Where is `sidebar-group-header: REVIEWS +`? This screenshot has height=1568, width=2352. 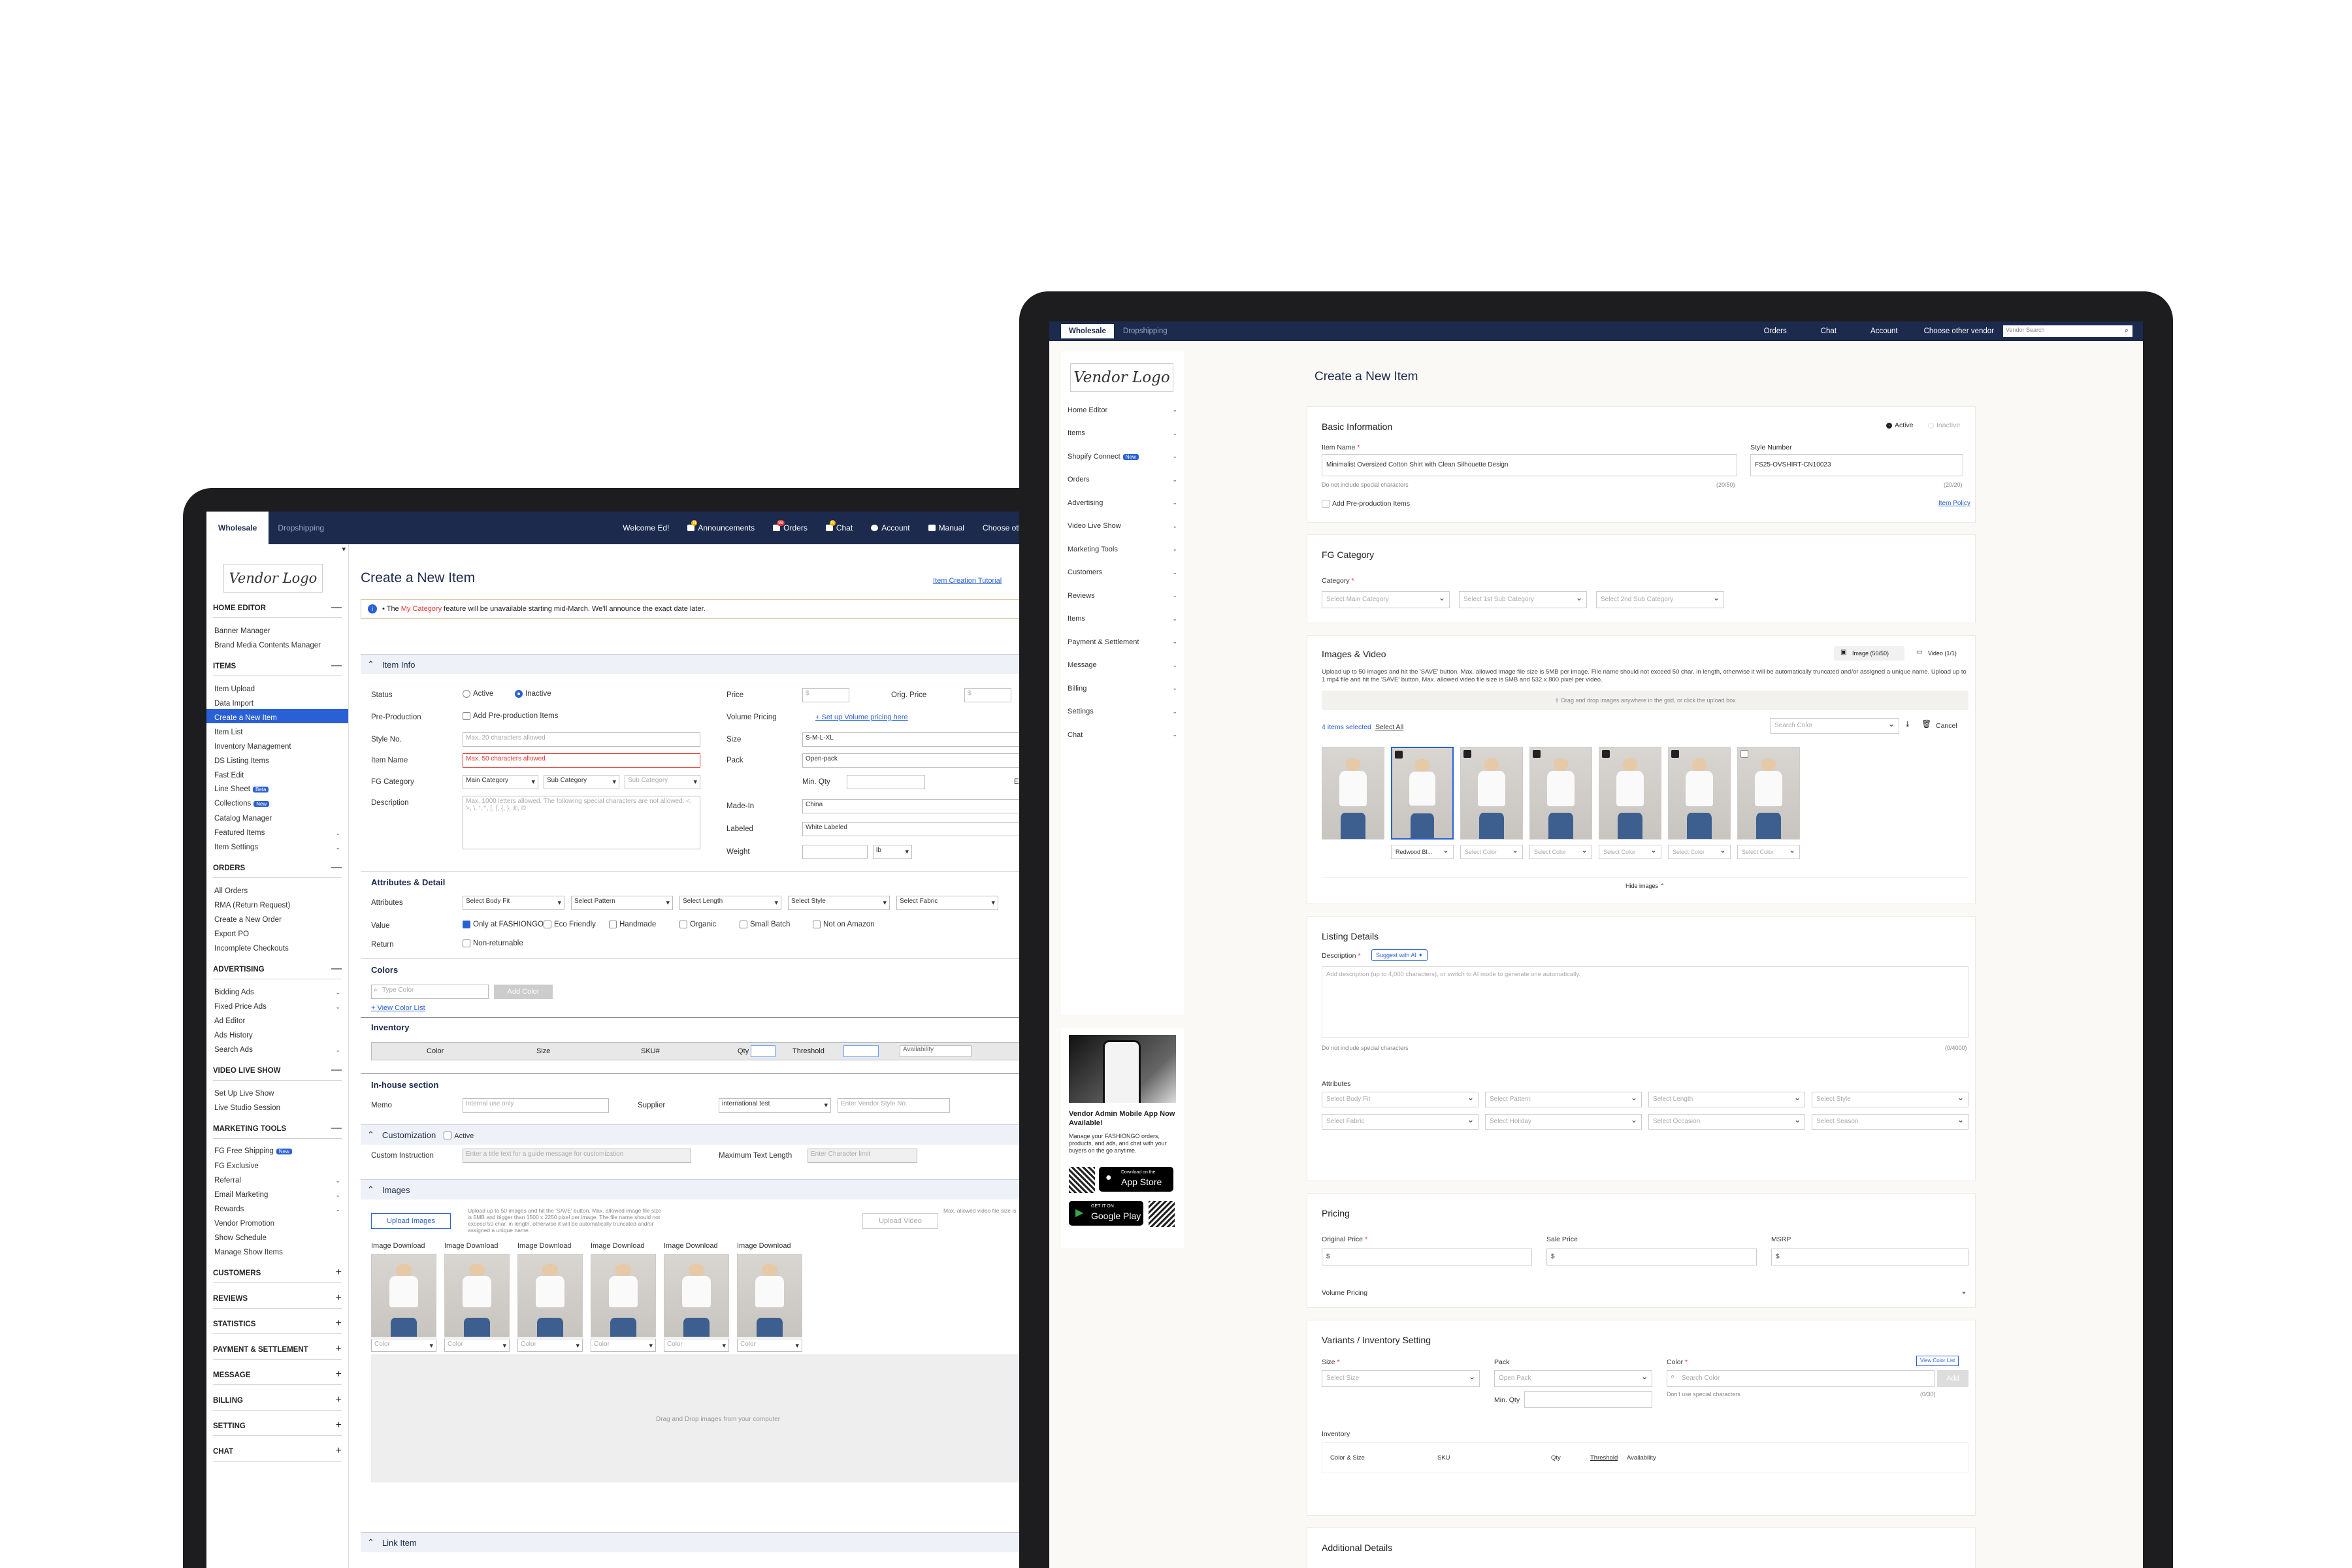 sidebar-group-header: REVIEWS + is located at coordinates (277, 1299).